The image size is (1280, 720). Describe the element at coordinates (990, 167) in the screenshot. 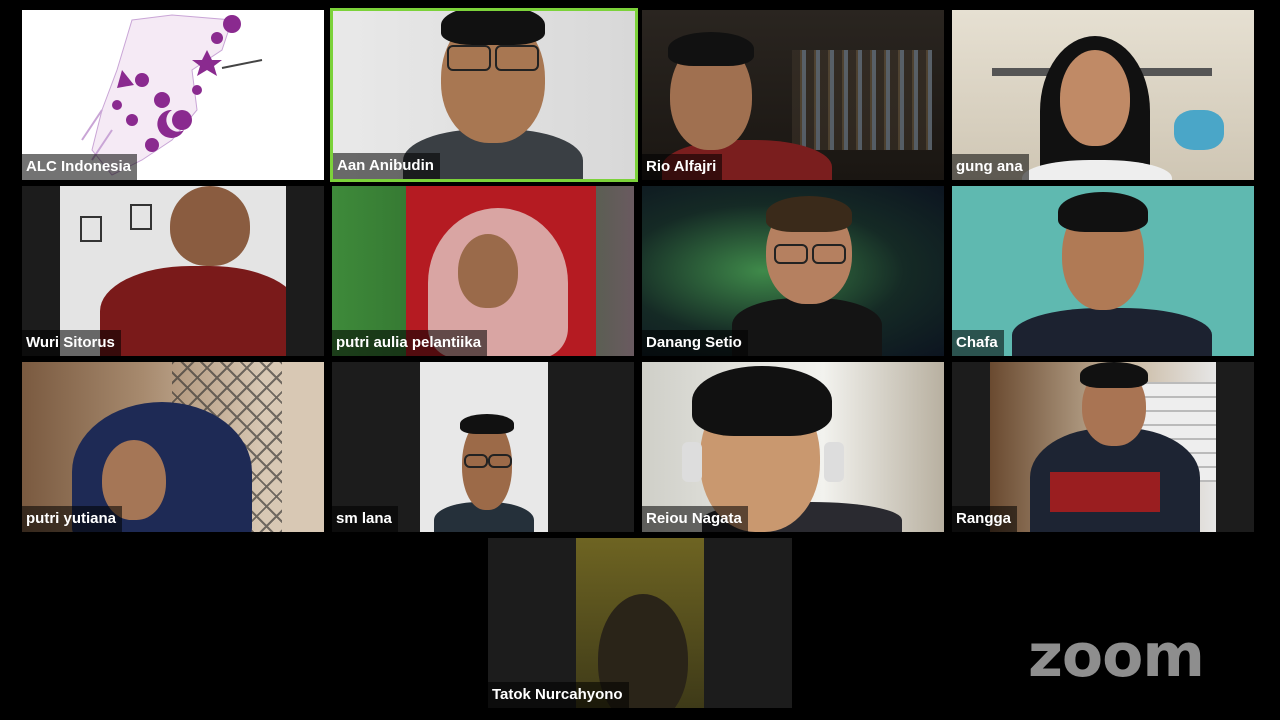

I see `participant-name: gung ana` at that location.